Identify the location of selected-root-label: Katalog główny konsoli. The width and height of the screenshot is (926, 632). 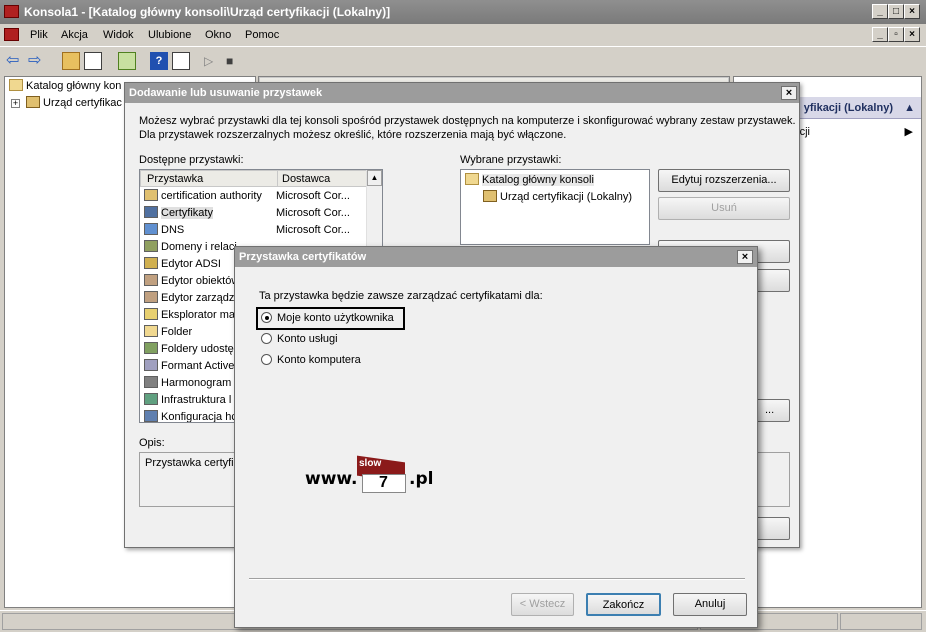
(538, 180).